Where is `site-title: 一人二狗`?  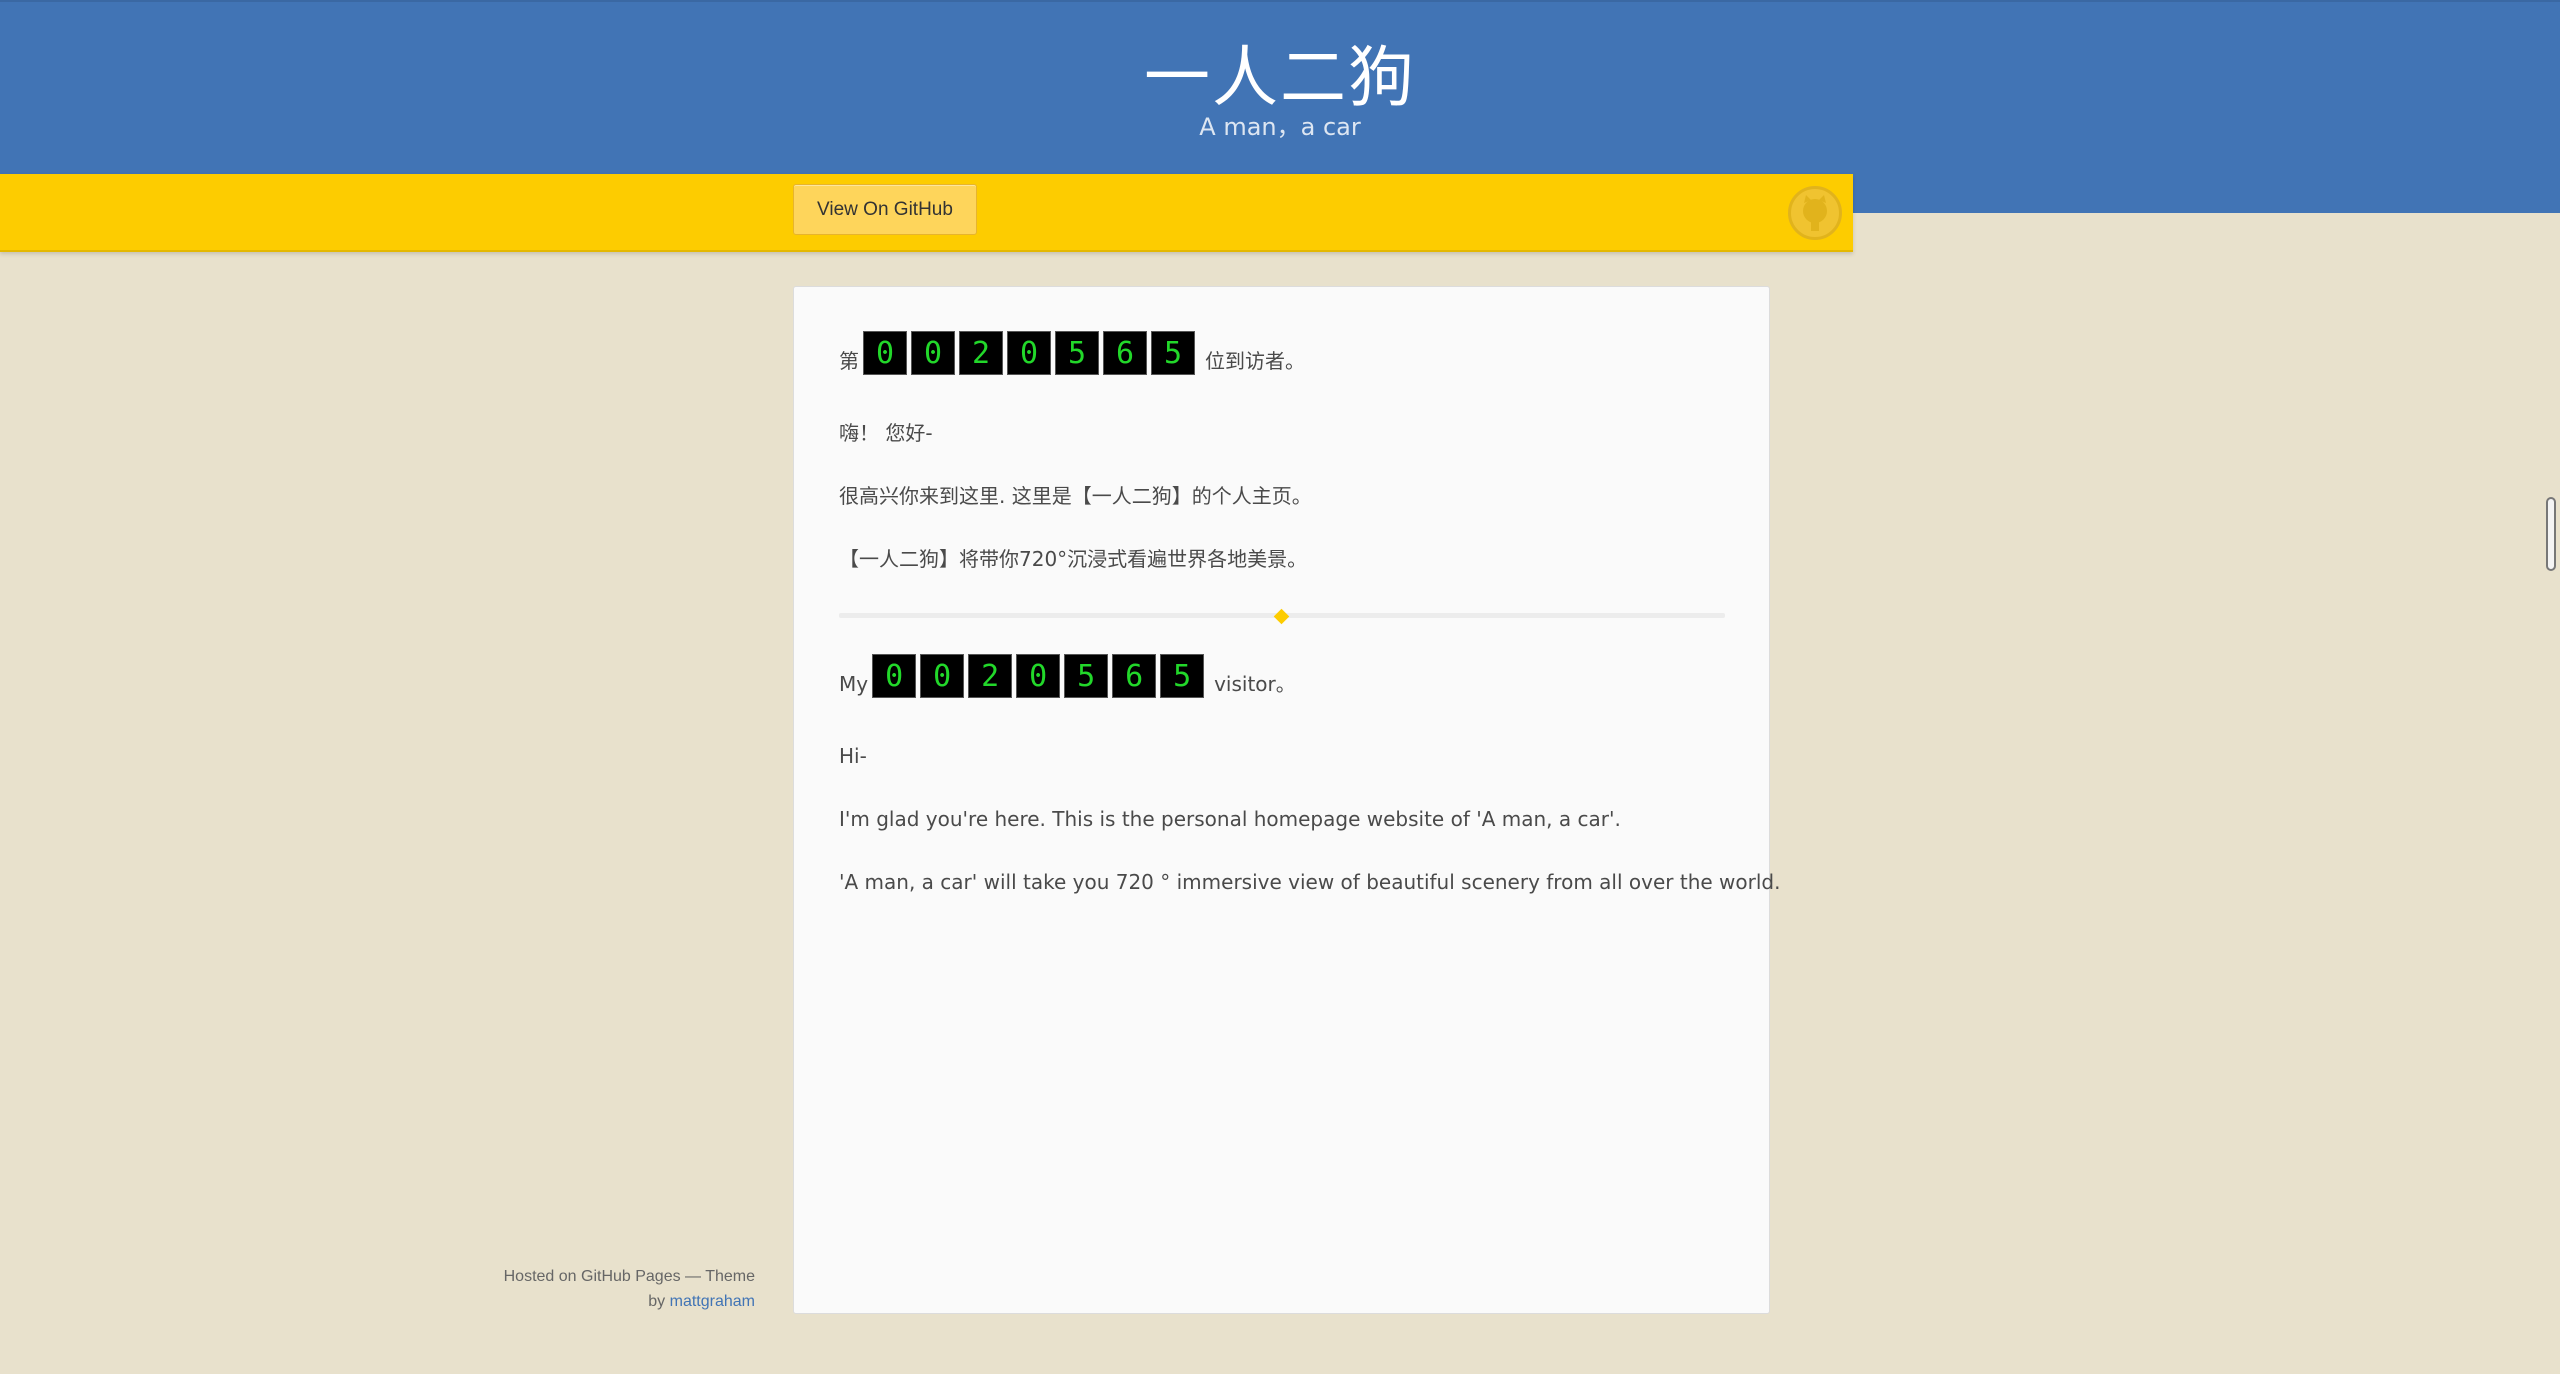
site-title: 一人二狗 is located at coordinates (1280, 77).